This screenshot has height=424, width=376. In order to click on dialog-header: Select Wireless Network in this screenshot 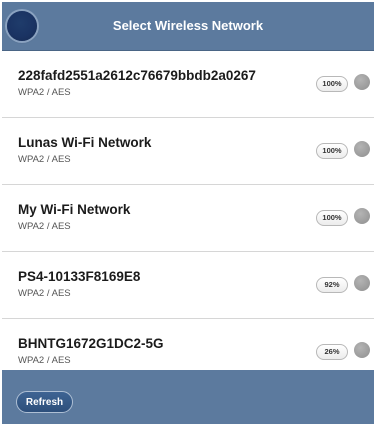, I will do `click(188, 26)`.